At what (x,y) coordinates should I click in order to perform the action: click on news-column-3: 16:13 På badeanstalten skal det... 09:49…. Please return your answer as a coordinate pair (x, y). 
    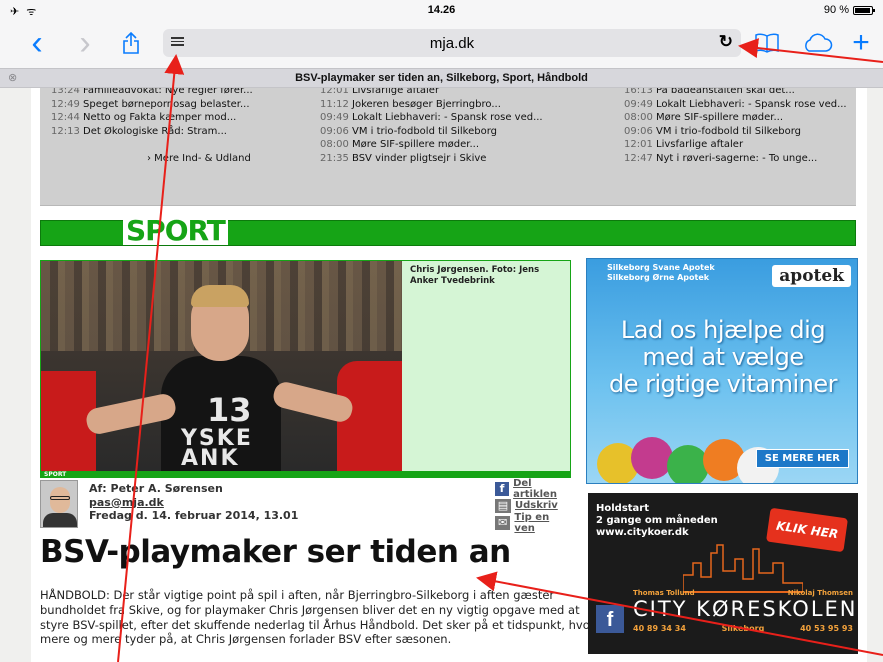
    Looking at the image, I should click on (735, 127).